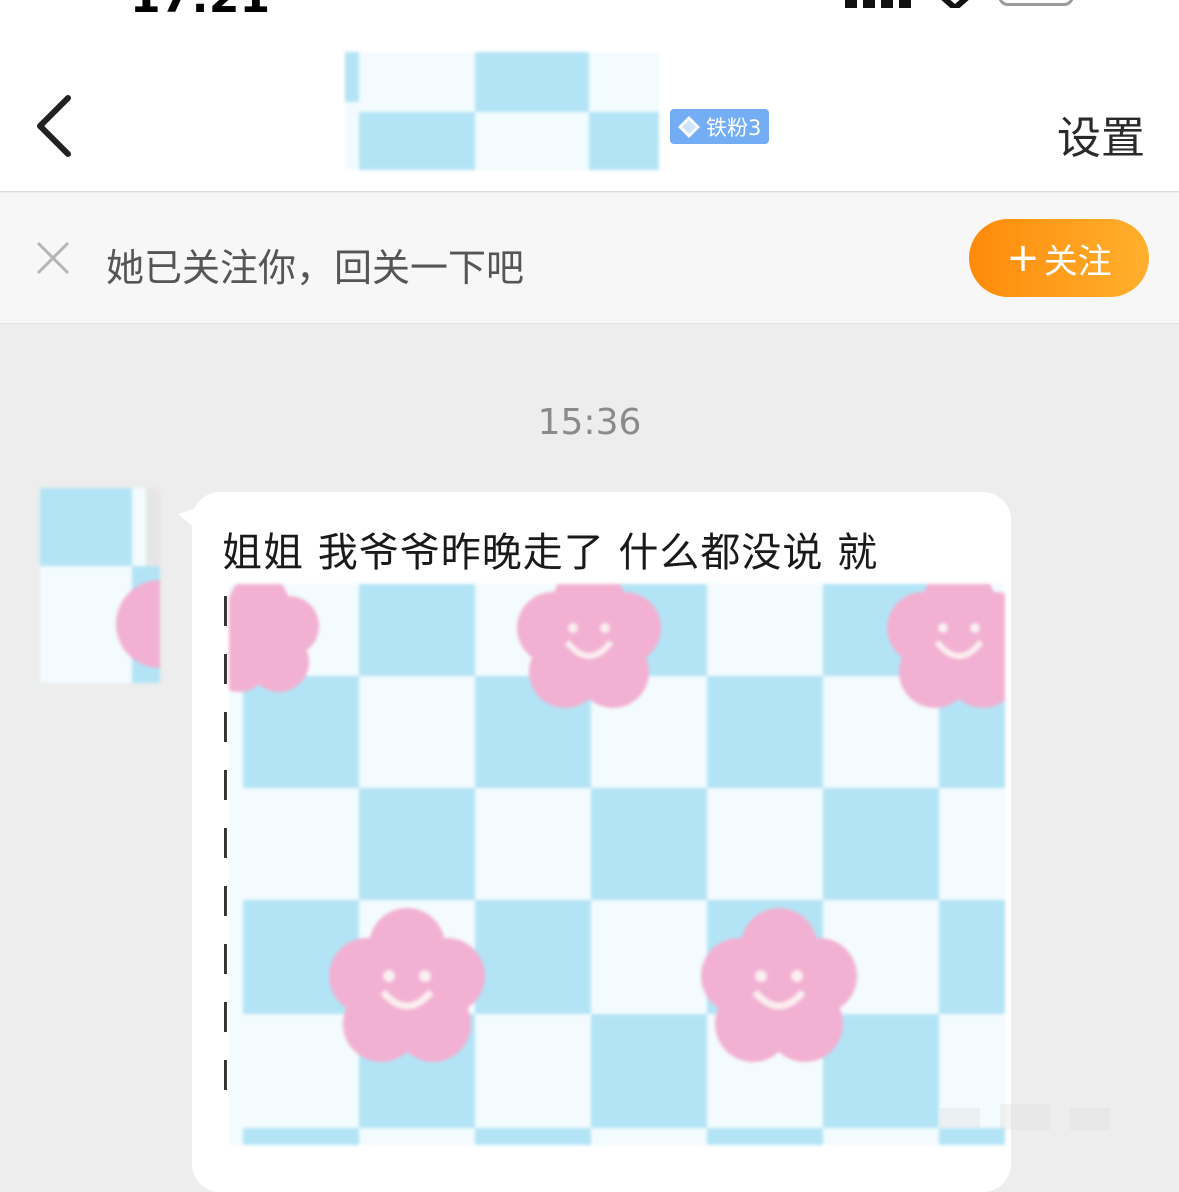  What do you see at coordinates (100, 585) in the screenshot?
I see `sender-avatar` at bounding box center [100, 585].